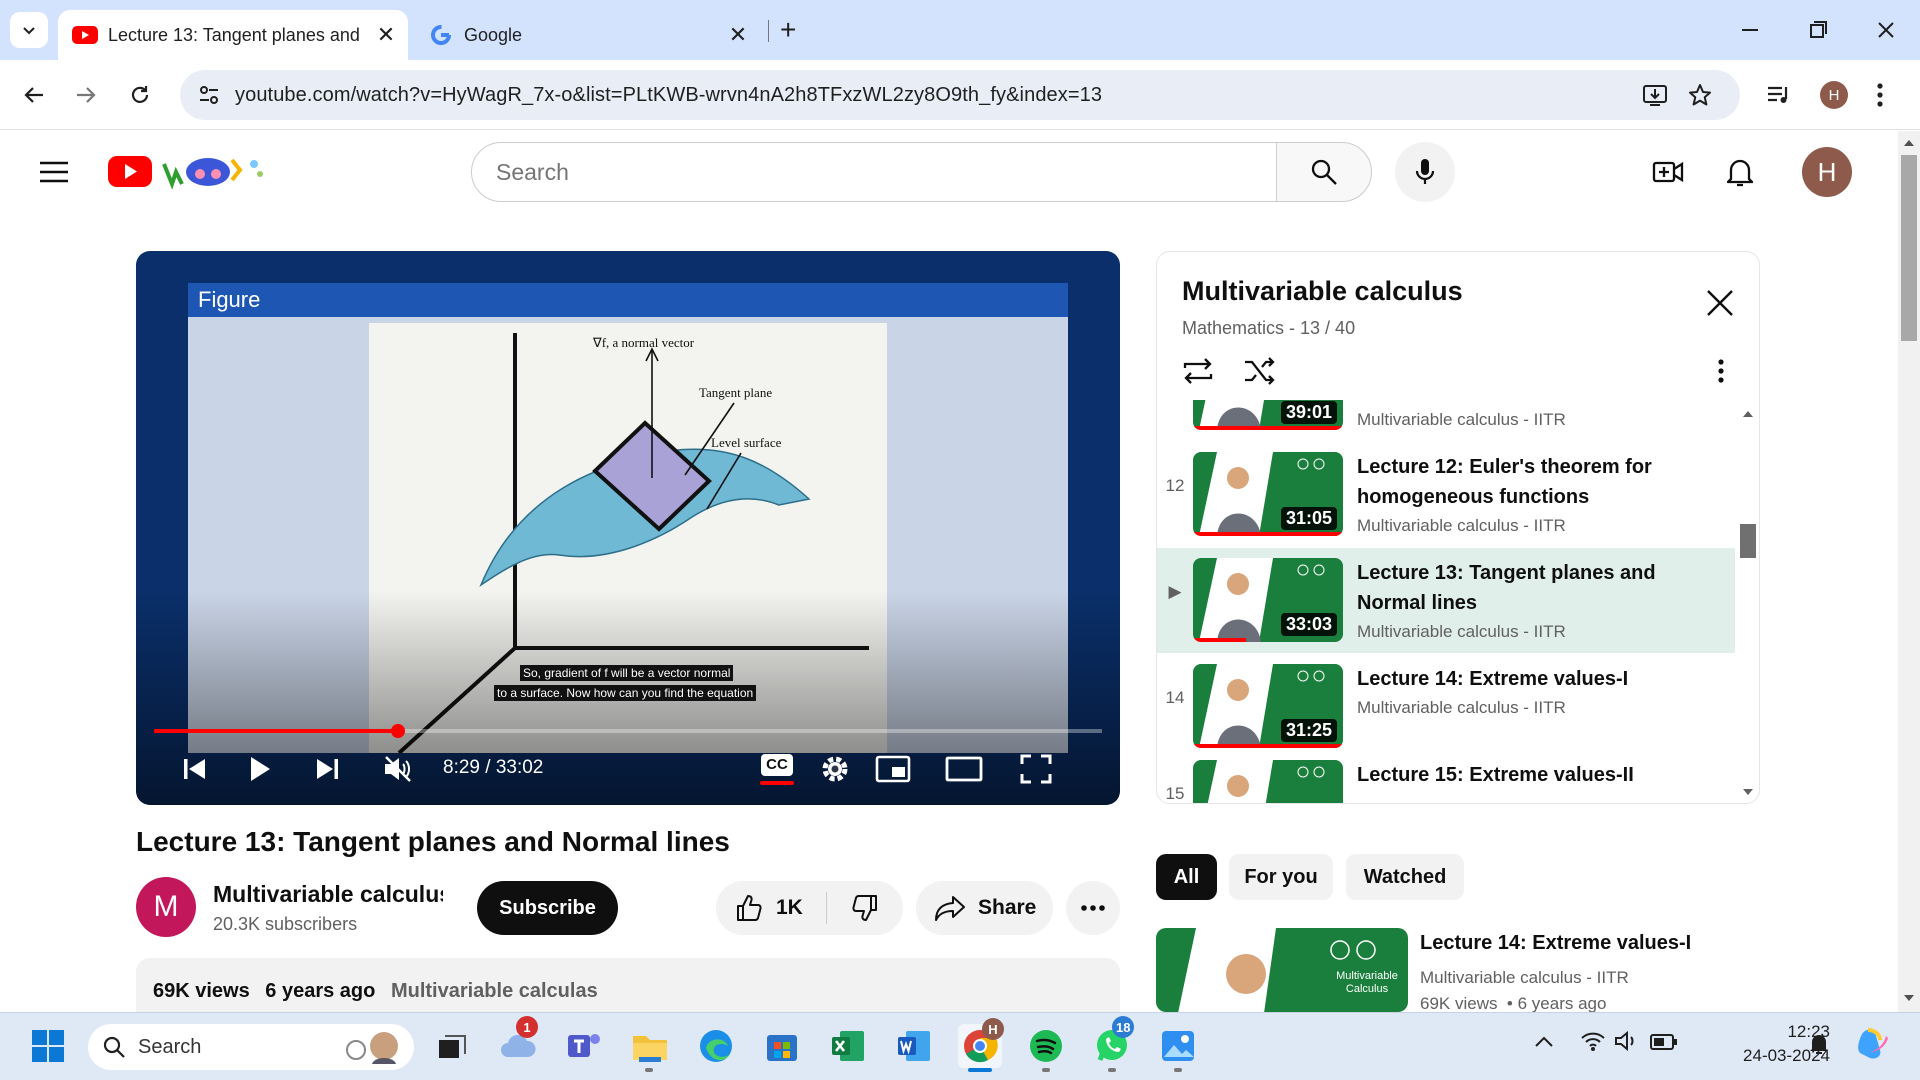 The image size is (1920, 1080). I want to click on page-scroll-thumb, so click(1909, 248).